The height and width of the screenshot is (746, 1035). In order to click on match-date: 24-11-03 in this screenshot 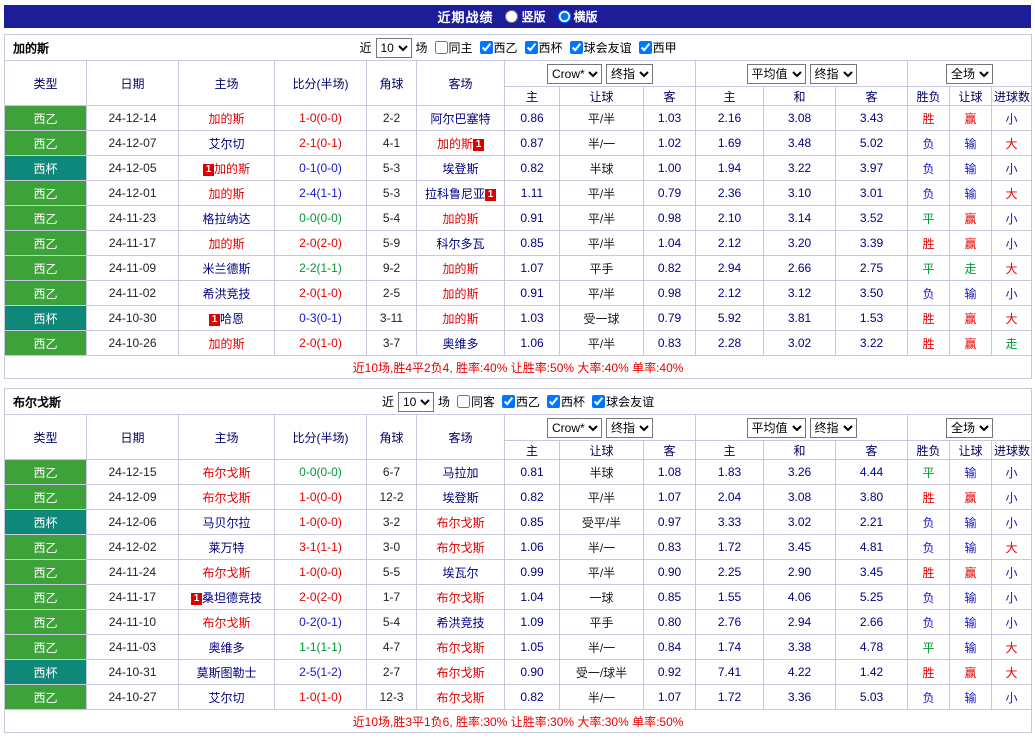, I will do `click(132, 647)`.